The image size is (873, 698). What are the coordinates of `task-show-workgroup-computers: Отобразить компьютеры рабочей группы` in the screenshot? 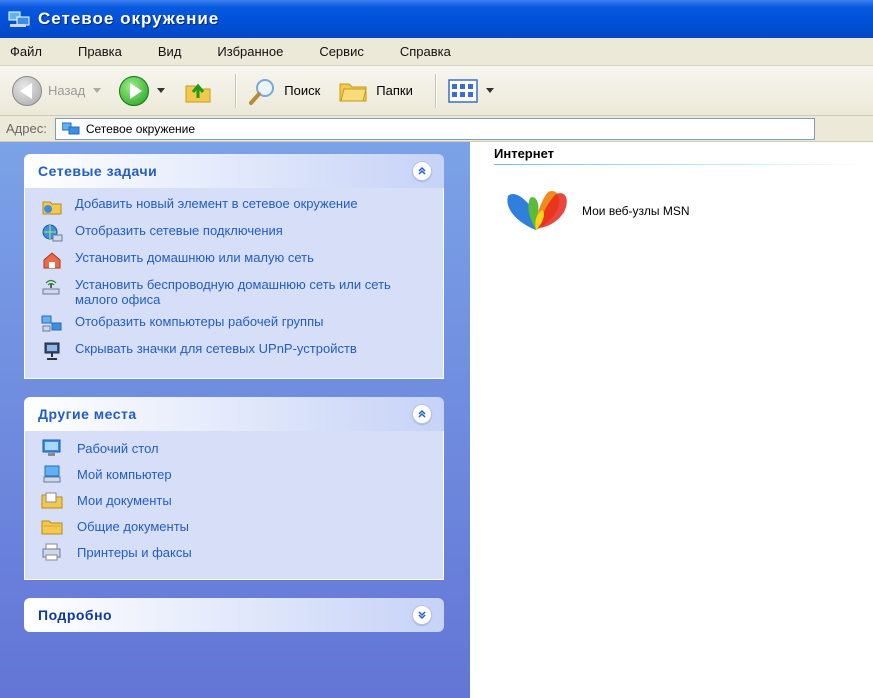 It's located at (236, 324).